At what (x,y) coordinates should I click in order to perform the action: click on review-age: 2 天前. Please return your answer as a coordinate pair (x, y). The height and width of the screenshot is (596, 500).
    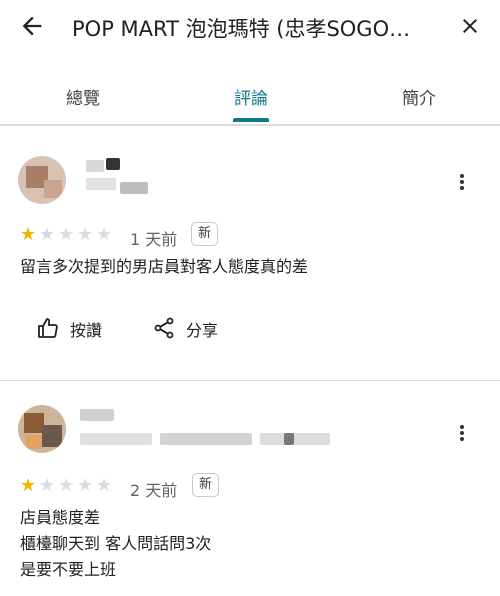
    Looking at the image, I should click on (154, 490).